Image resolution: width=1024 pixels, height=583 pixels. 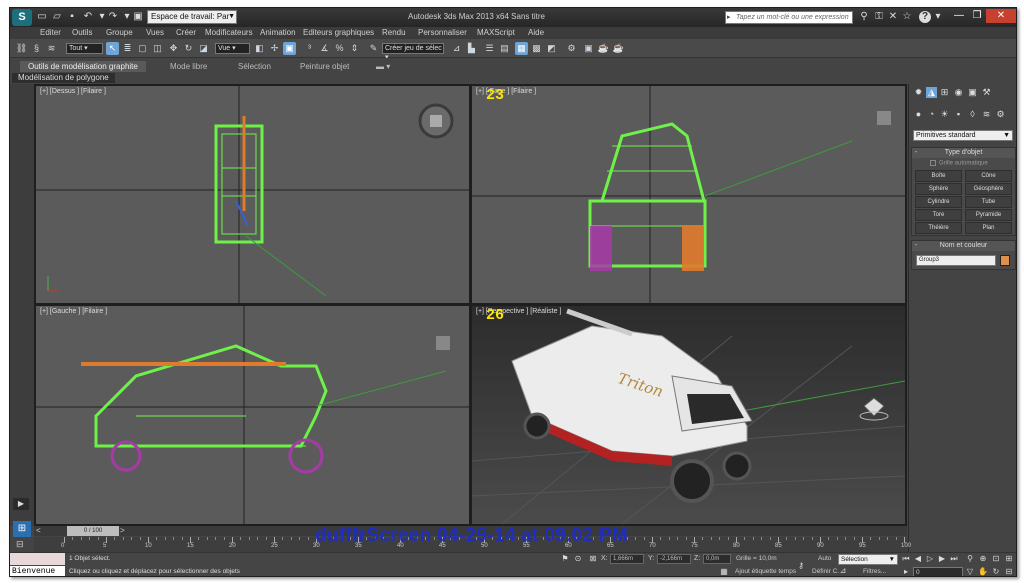 What do you see at coordinates (618, 48) in the screenshot?
I see `render-iterative-icon: ☕` at bounding box center [618, 48].